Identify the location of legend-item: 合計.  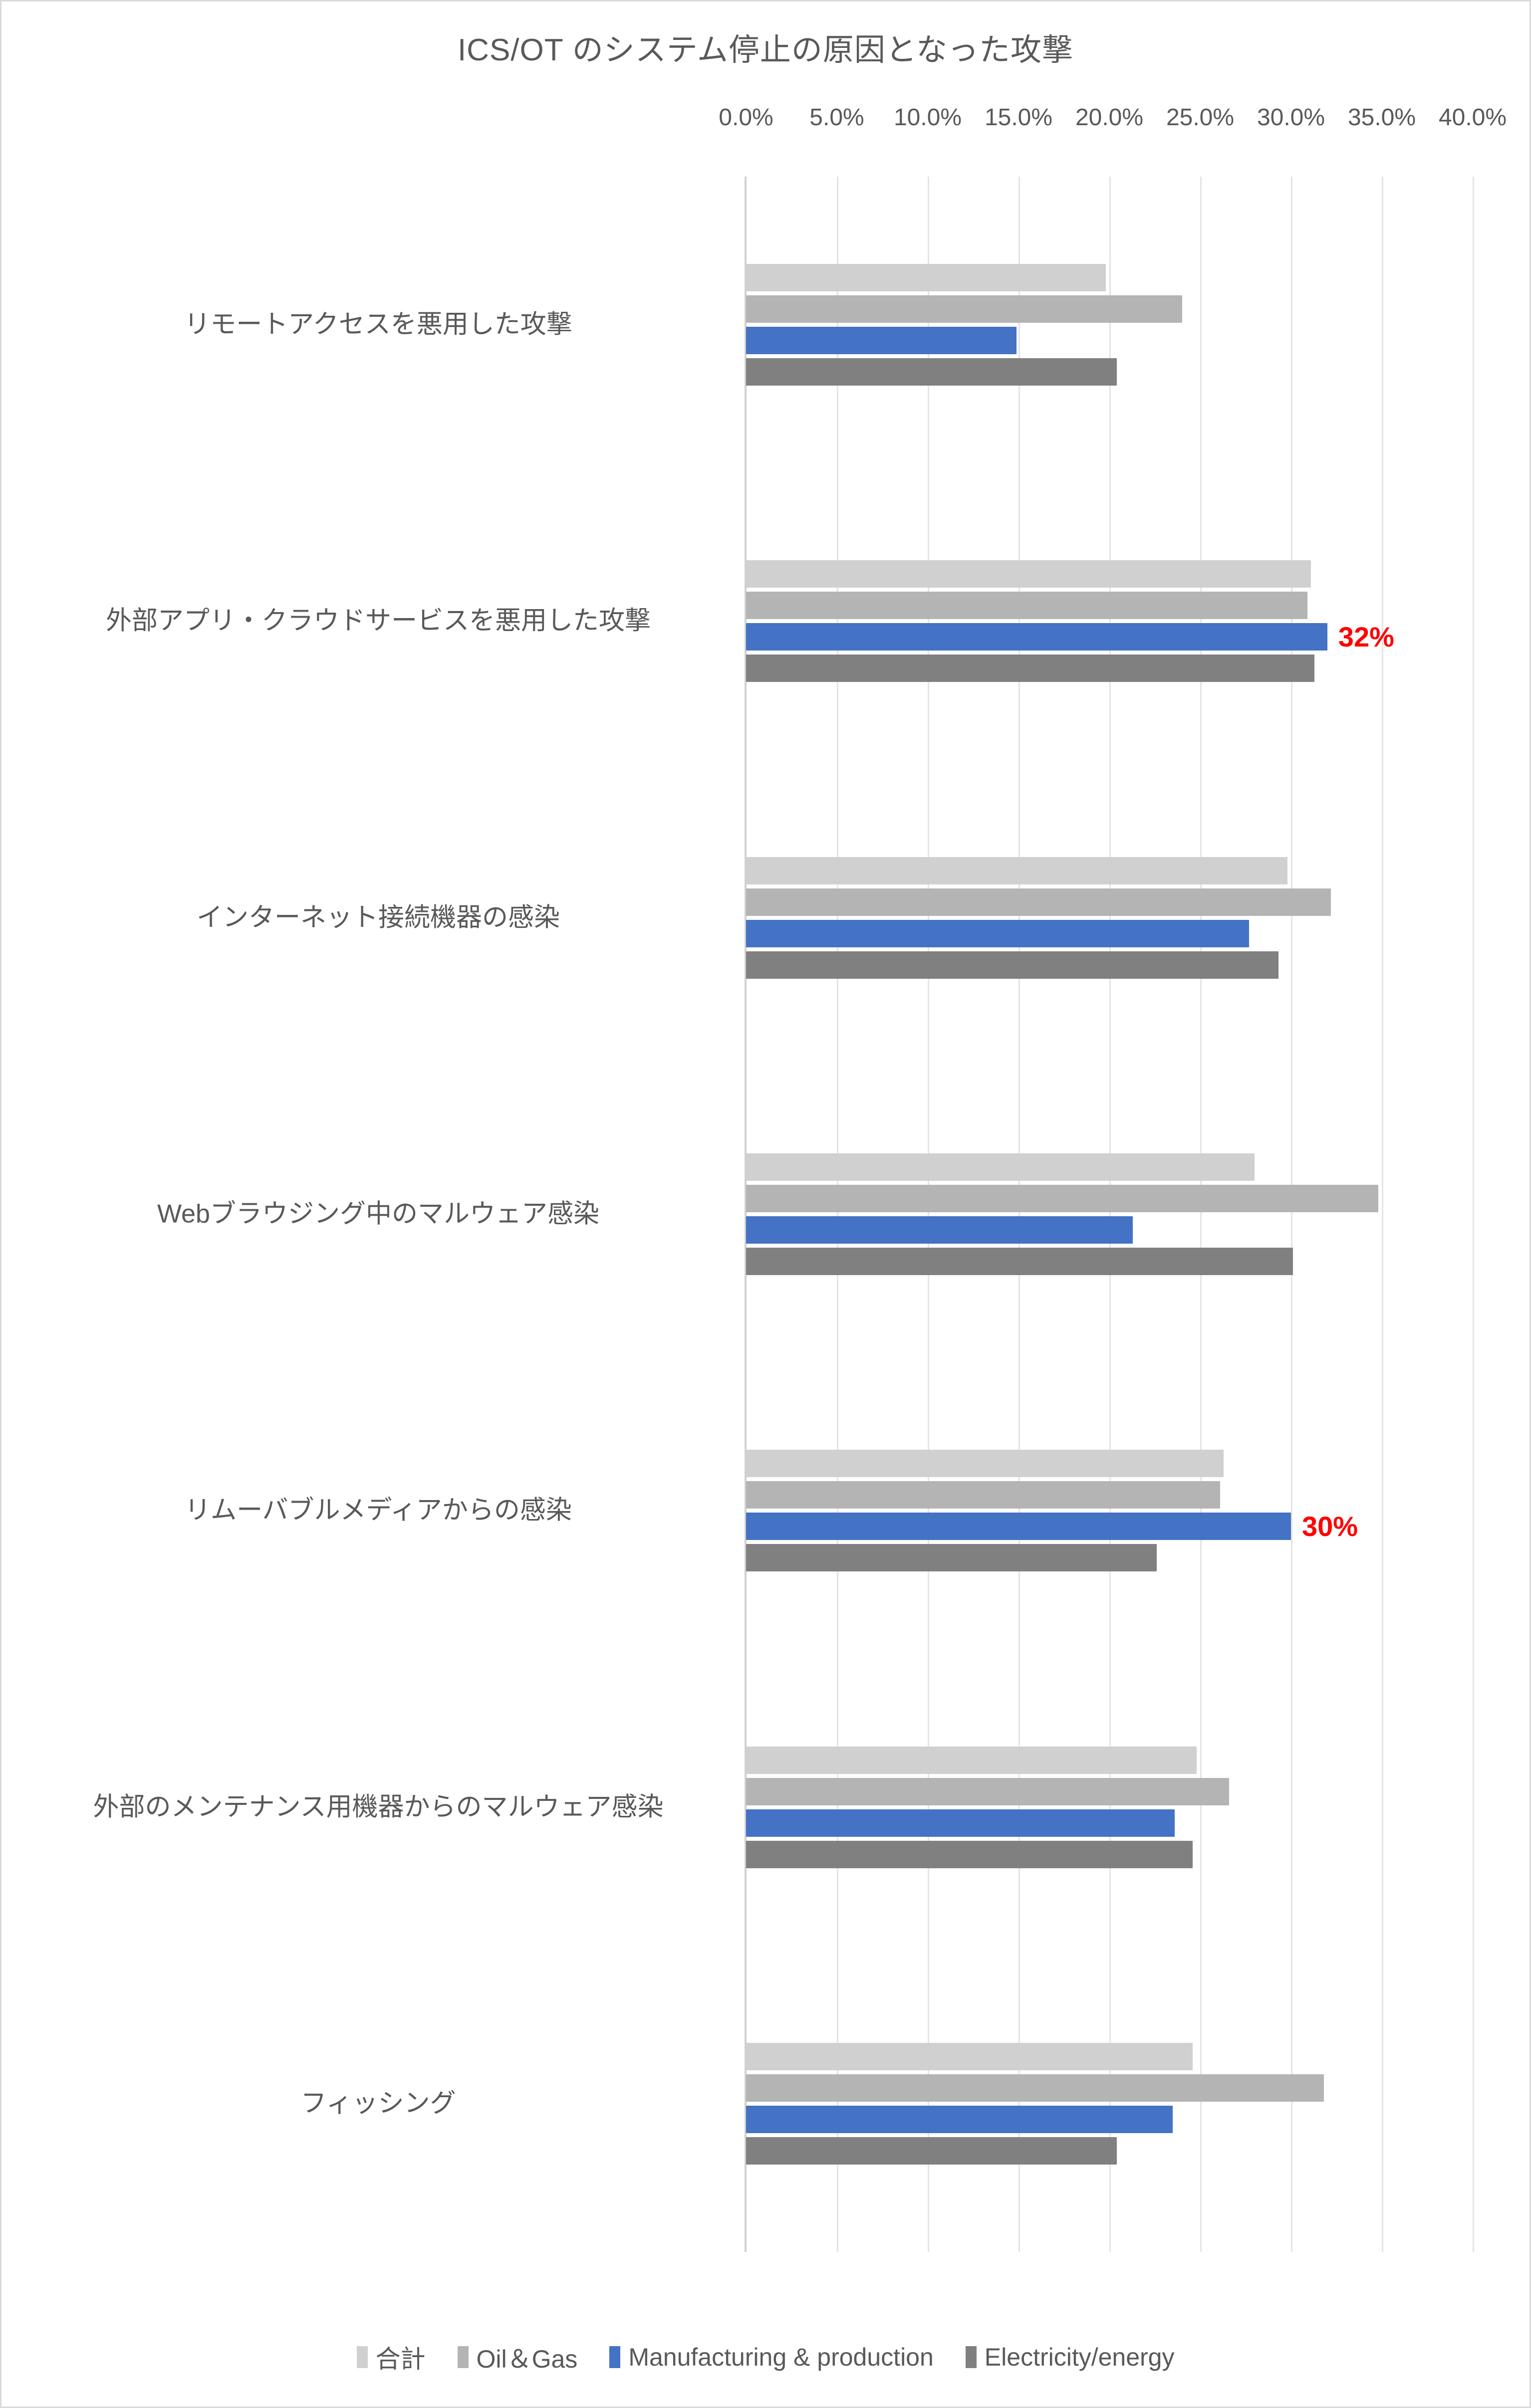
(391, 2357).